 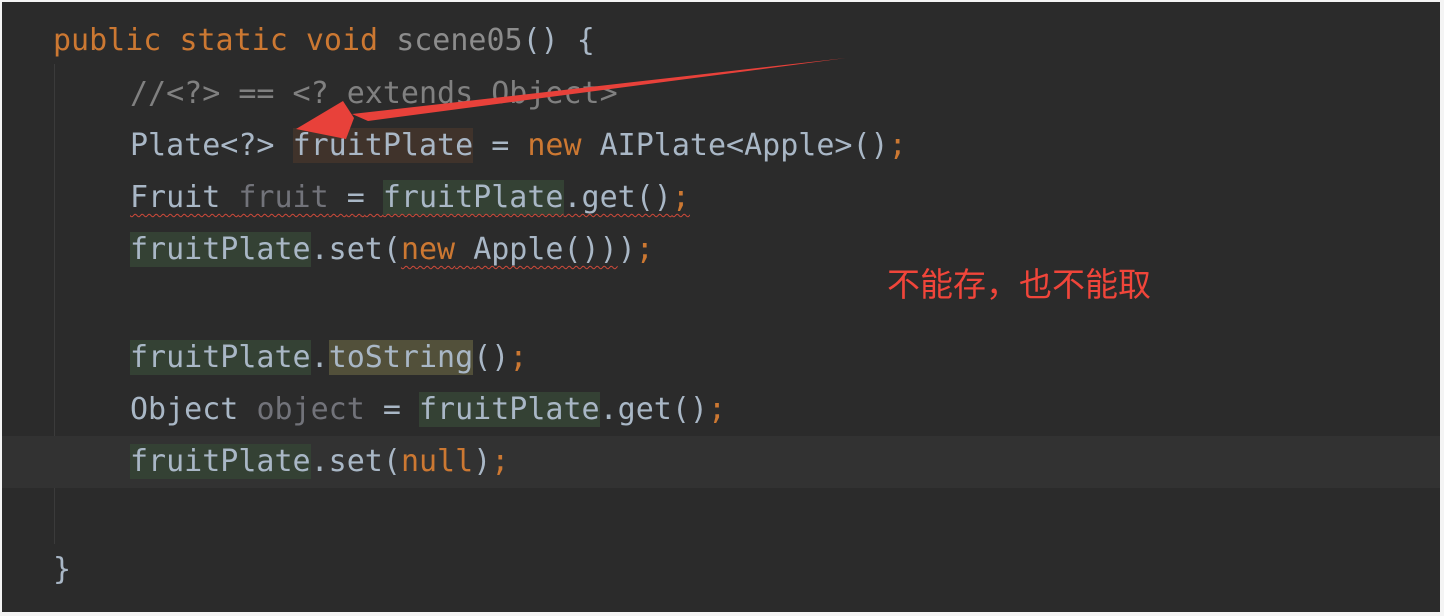 I want to click on annotation-arrow-icon, so click(x=571, y=98).